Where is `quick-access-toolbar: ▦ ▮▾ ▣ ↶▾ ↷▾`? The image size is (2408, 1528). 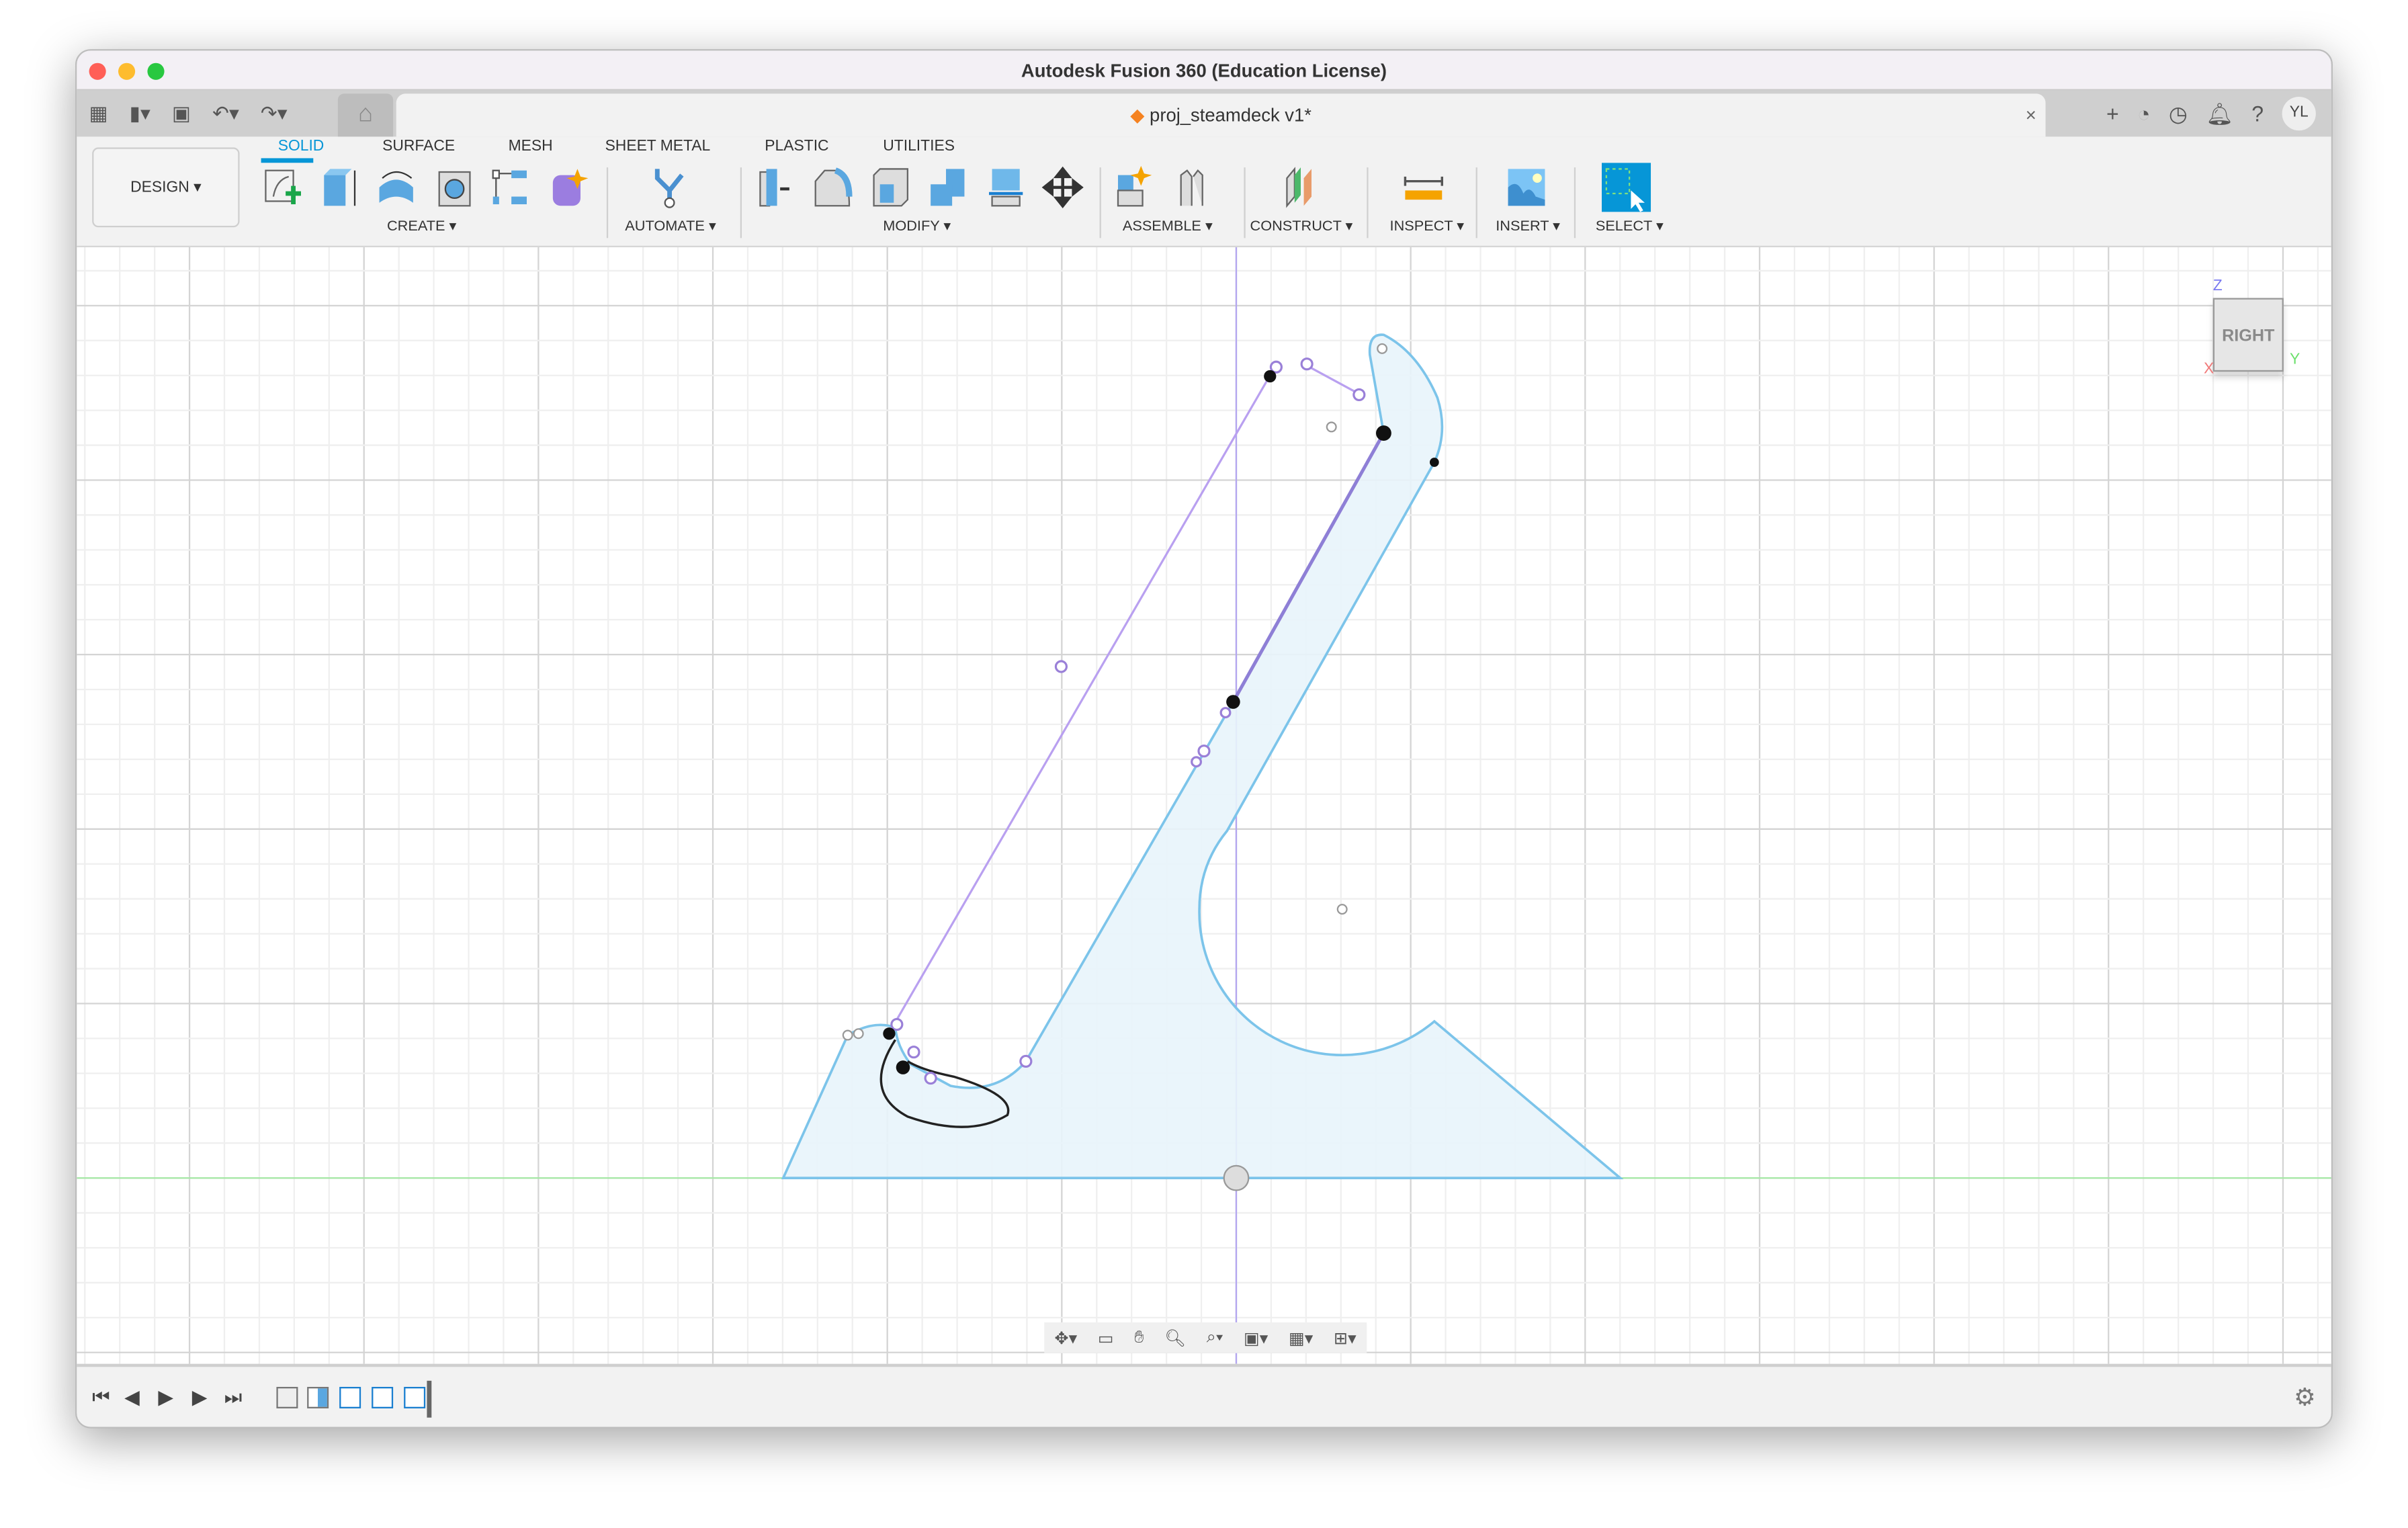
quick-access-toolbar: ▦ ▮▾ ▣ ↶▾ ↷▾ is located at coordinates (182, 114).